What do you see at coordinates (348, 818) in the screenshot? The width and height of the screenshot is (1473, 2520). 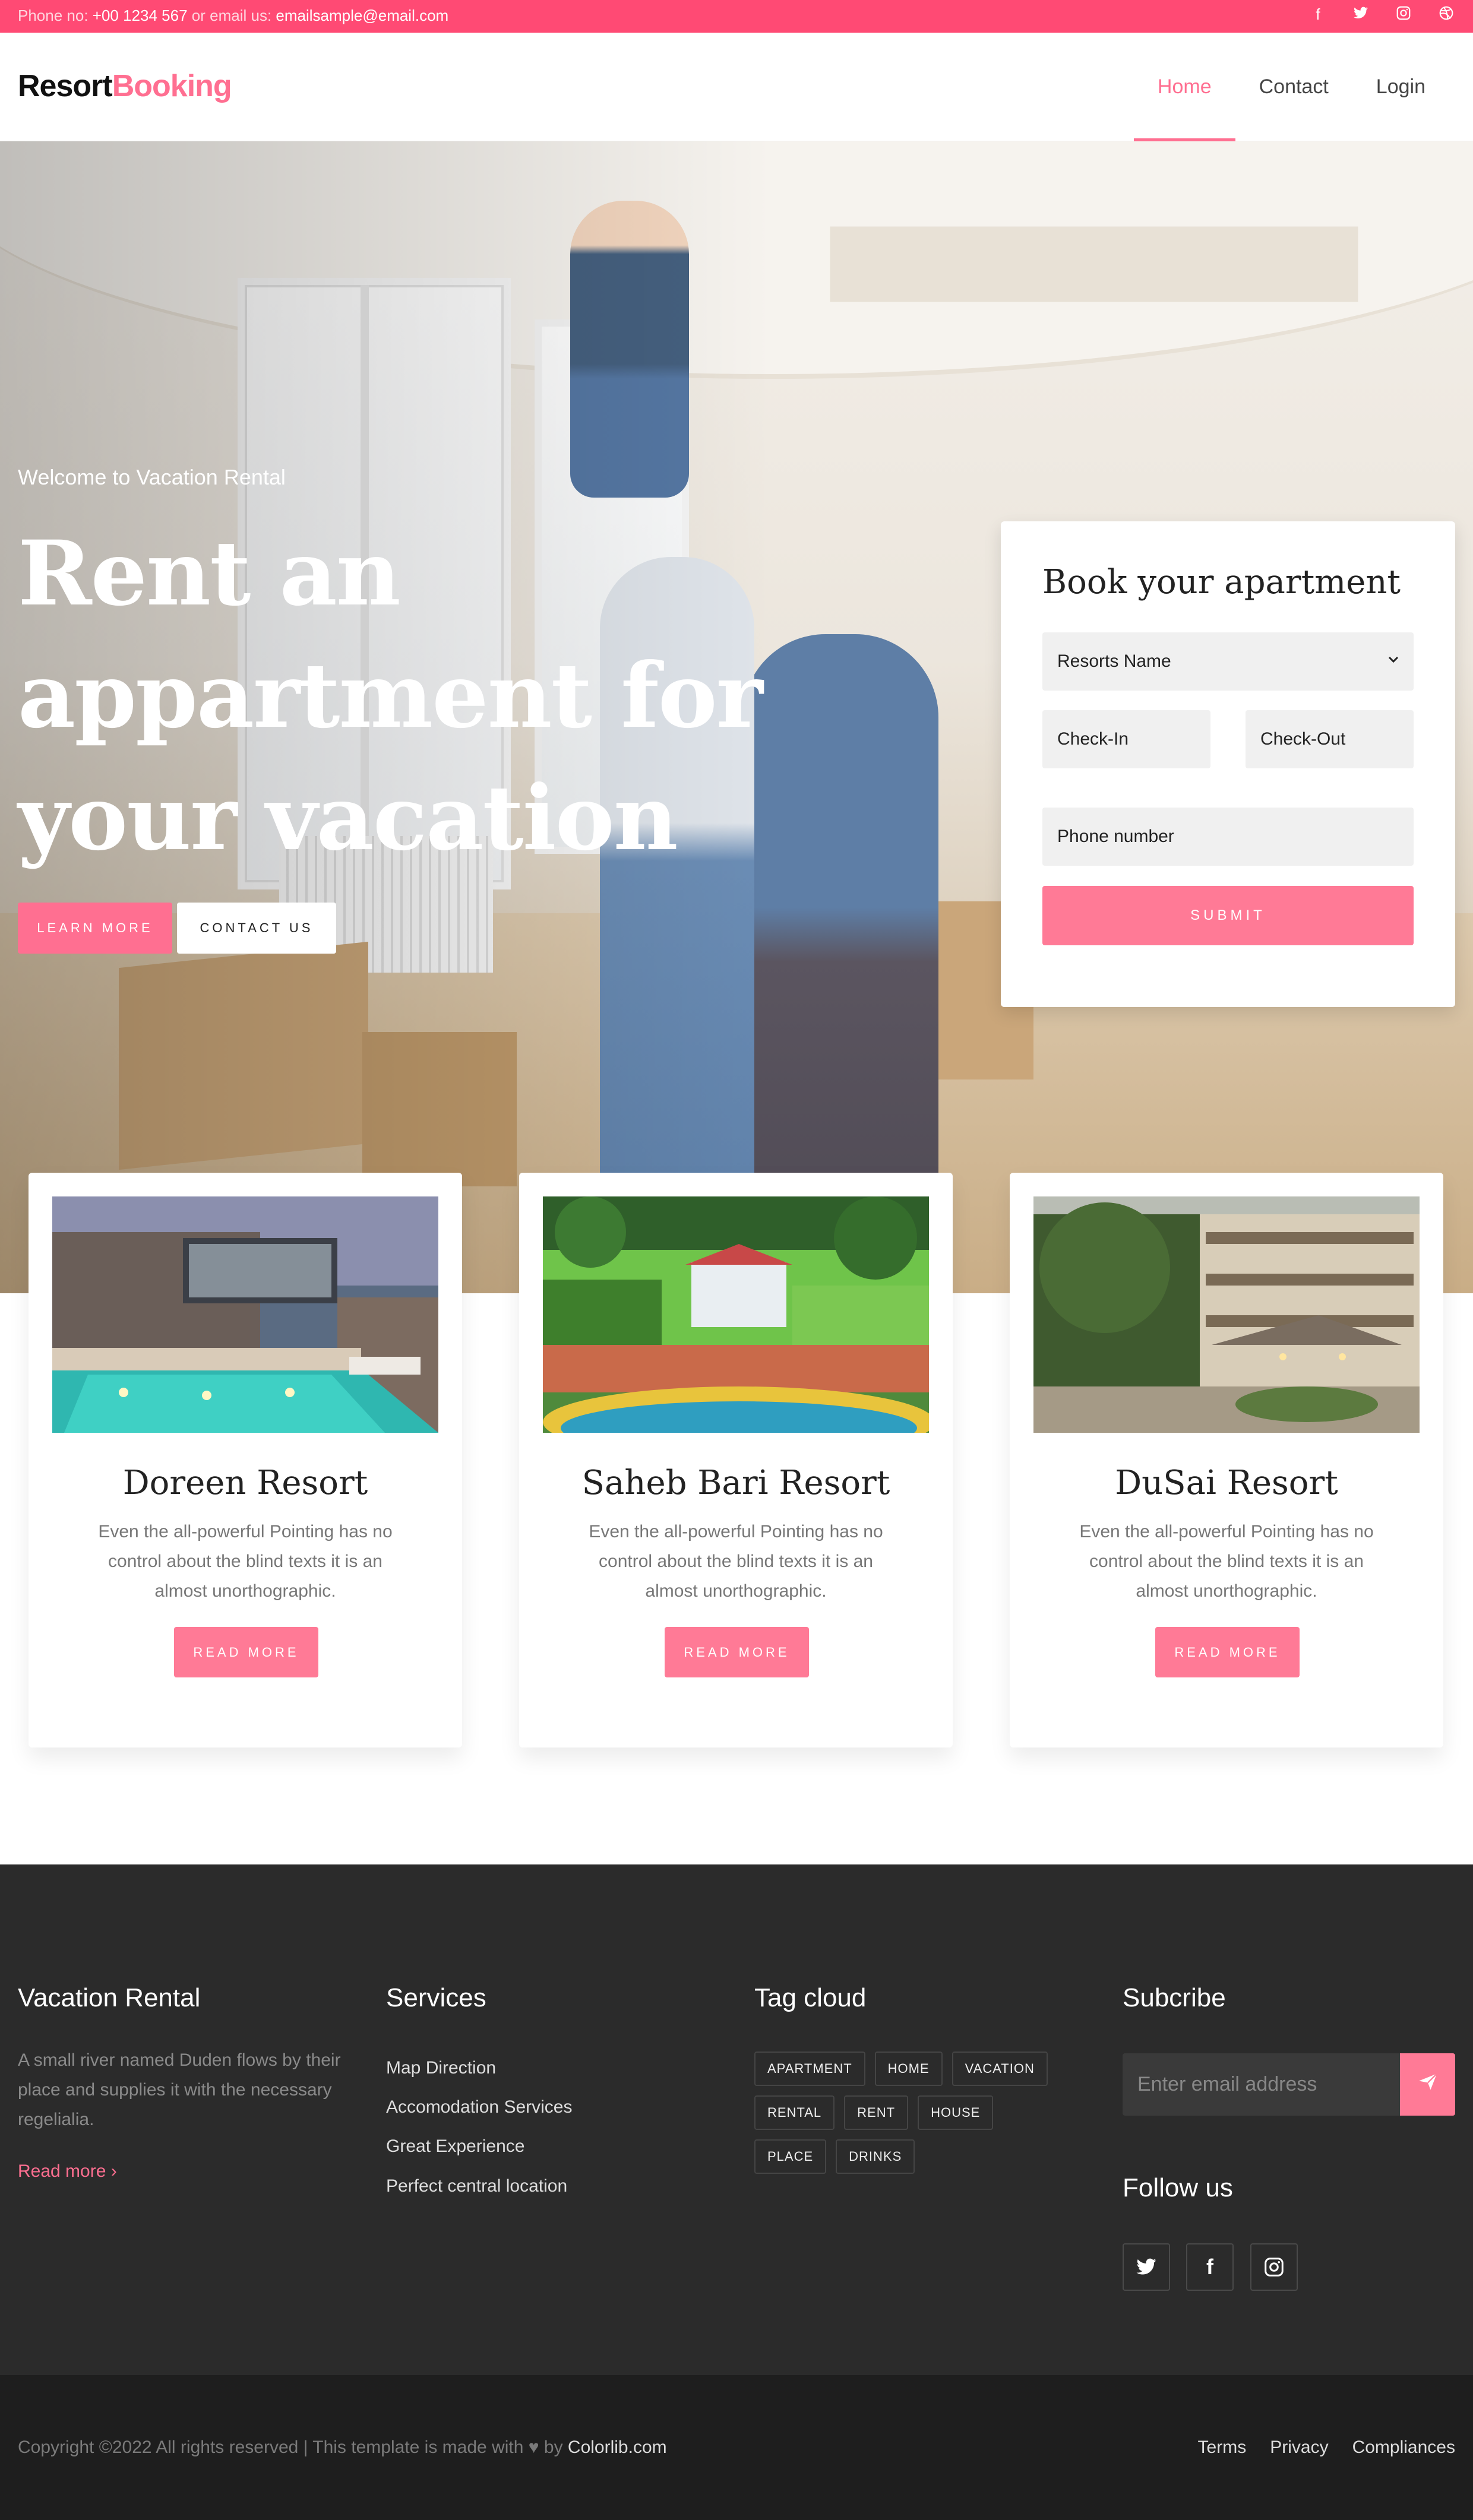 I see `hero-headline-line: your vacation` at bounding box center [348, 818].